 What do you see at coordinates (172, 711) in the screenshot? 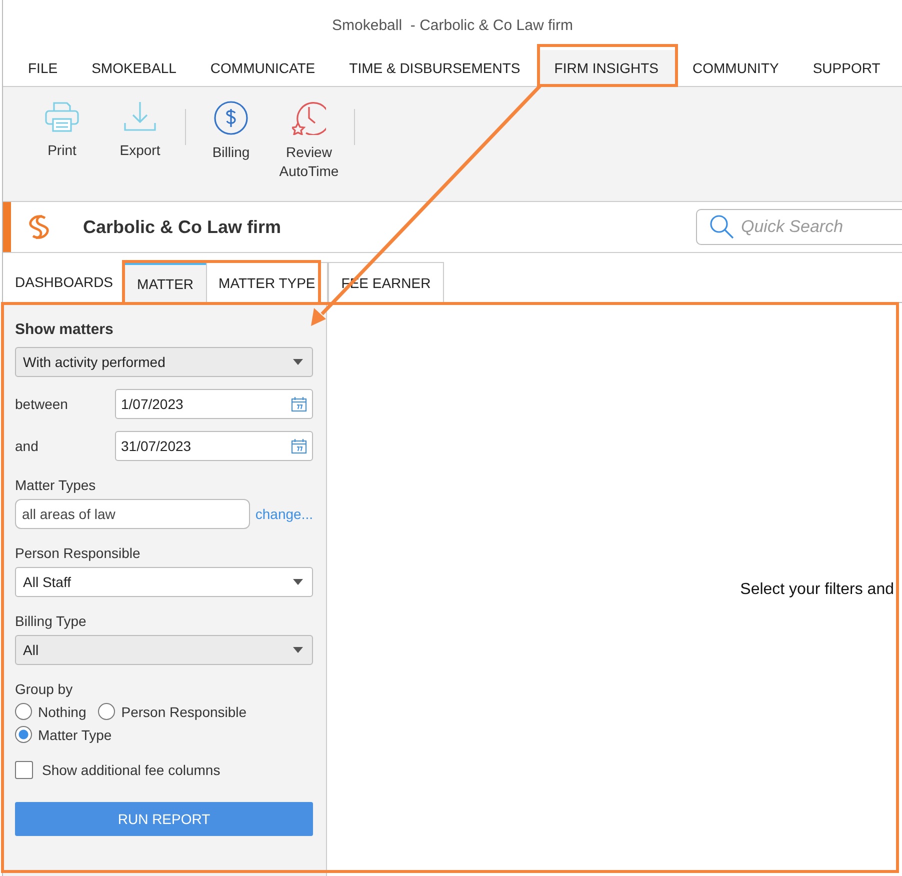
I see `radio-option: Person Responsible` at bounding box center [172, 711].